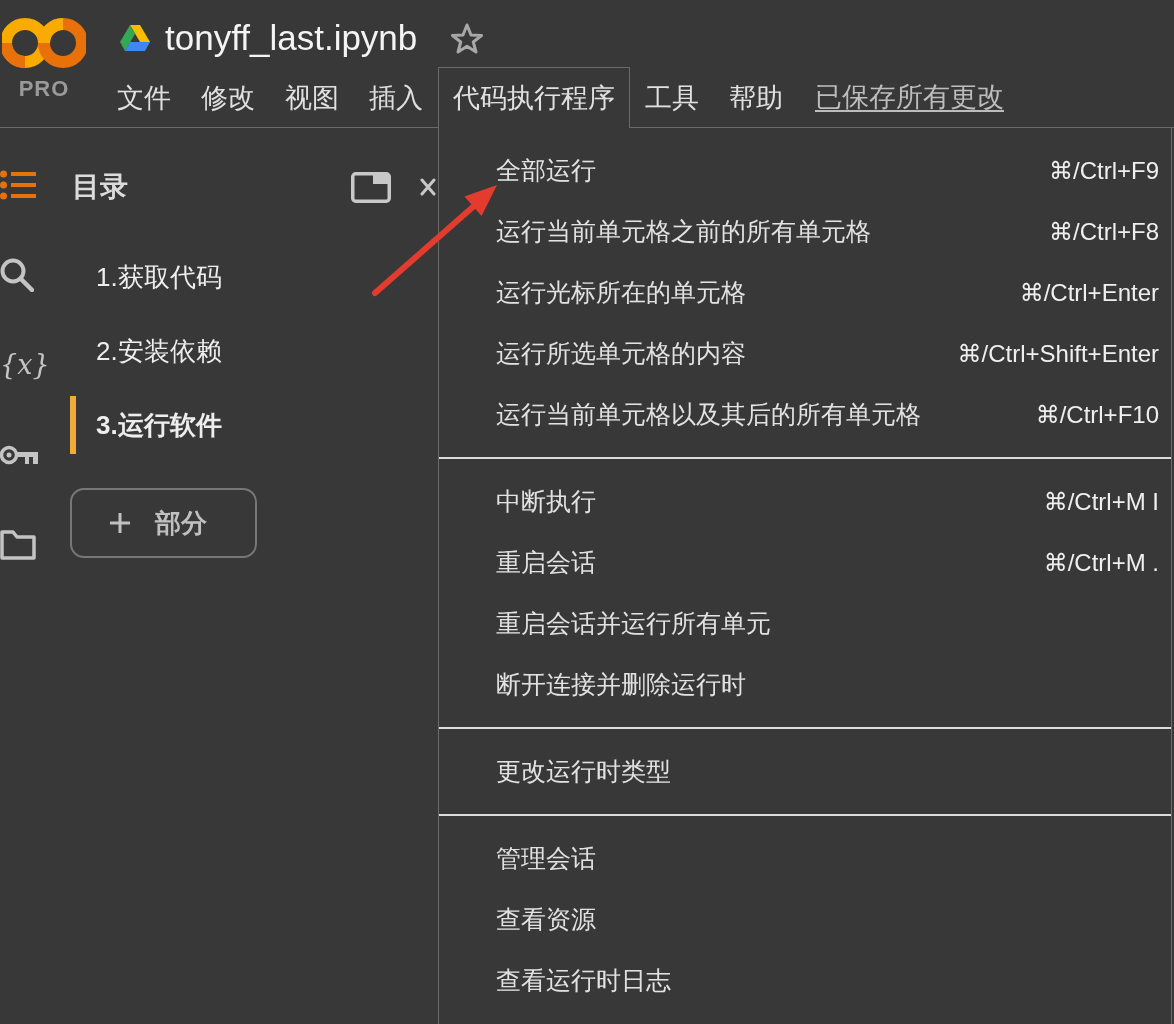 The height and width of the screenshot is (1024, 1174). What do you see at coordinates (396, 97) in the screenshot?
I see `menu-item: 插入` at bounding box center [396, 97].